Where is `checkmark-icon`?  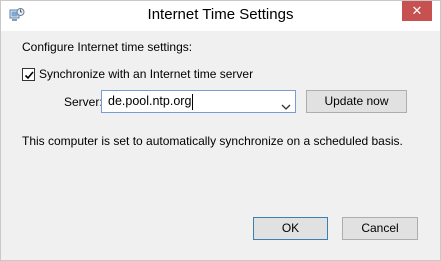
checkmark-icon is located at coordinates (29, 74).